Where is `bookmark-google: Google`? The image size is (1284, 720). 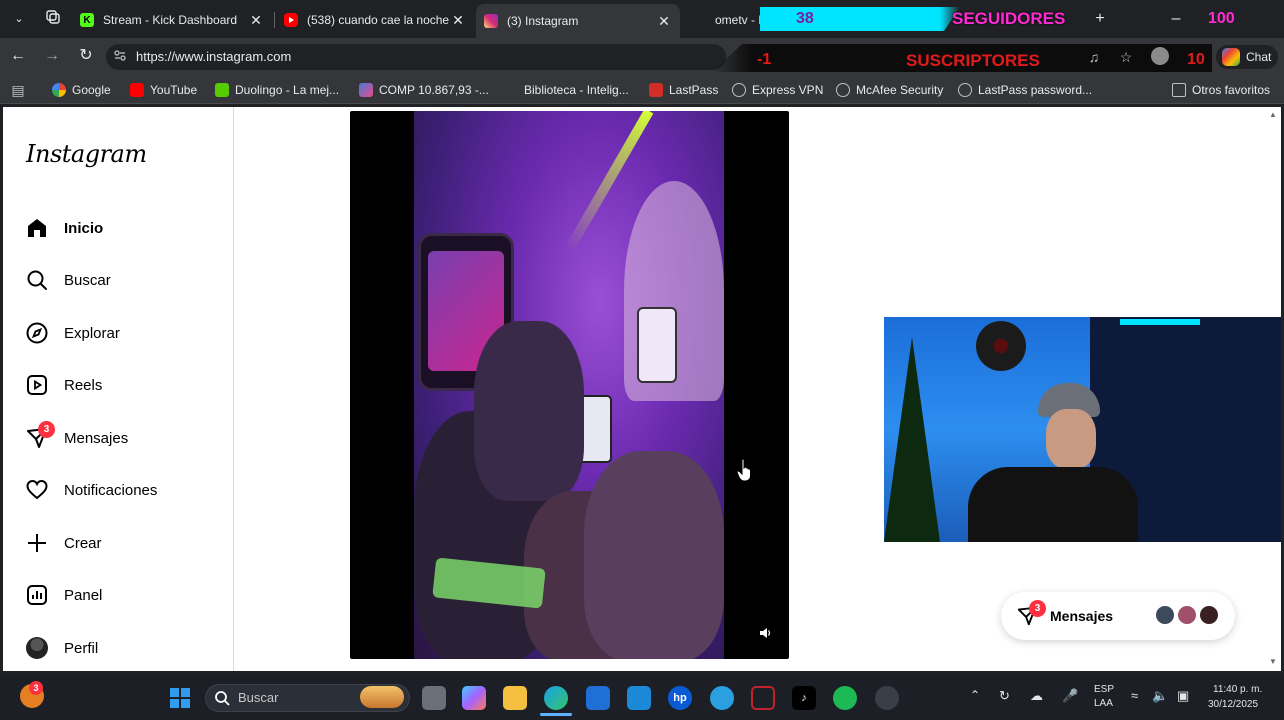
bookmark-google: Google is located at coordinates (81, 90).